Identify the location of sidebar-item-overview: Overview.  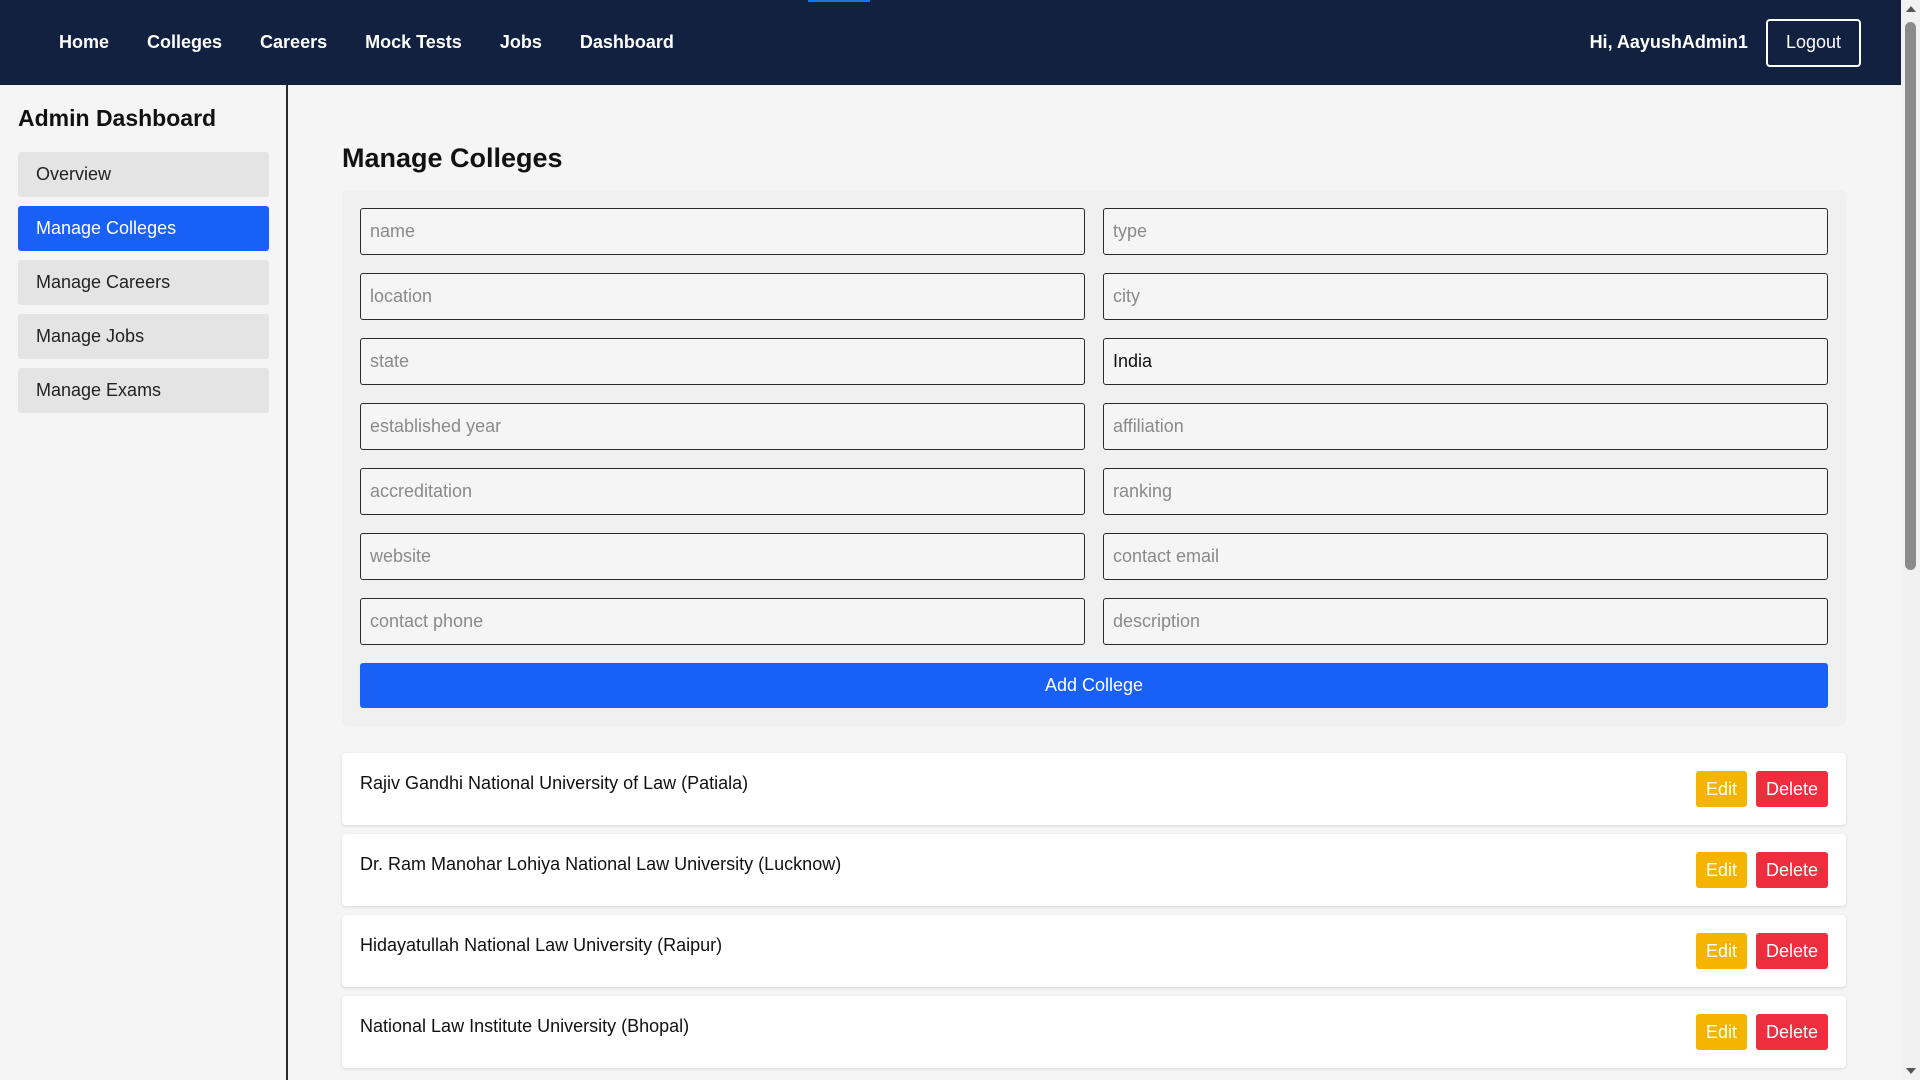
(143, 174).